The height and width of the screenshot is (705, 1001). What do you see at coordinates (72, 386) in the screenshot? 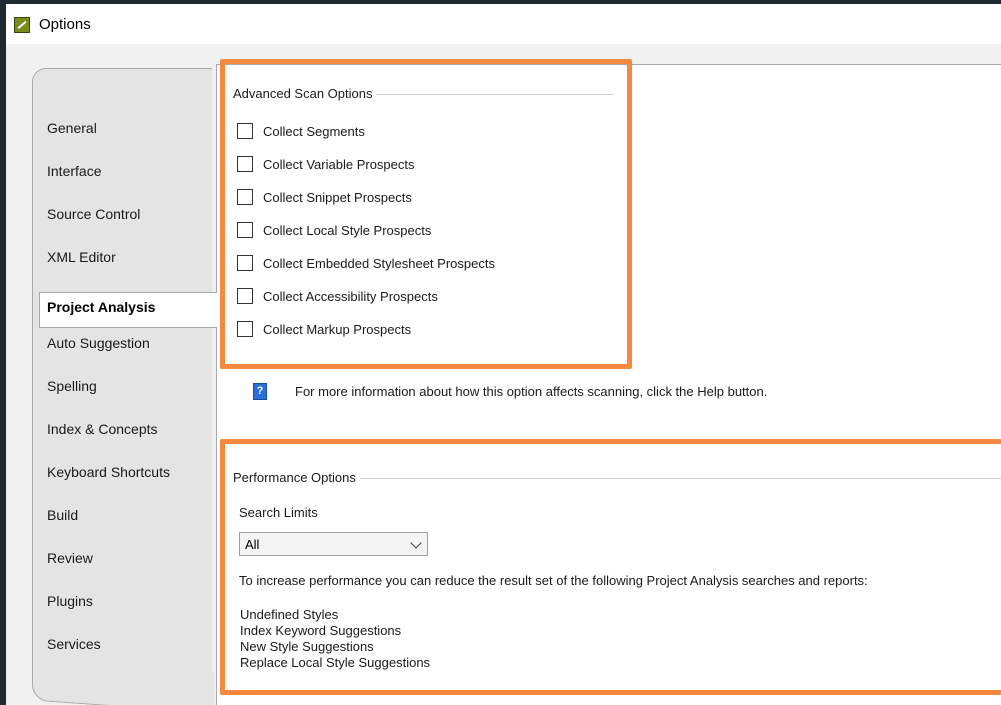
I see `tab-spelling: Spelling` at bounding box center [72, 386].